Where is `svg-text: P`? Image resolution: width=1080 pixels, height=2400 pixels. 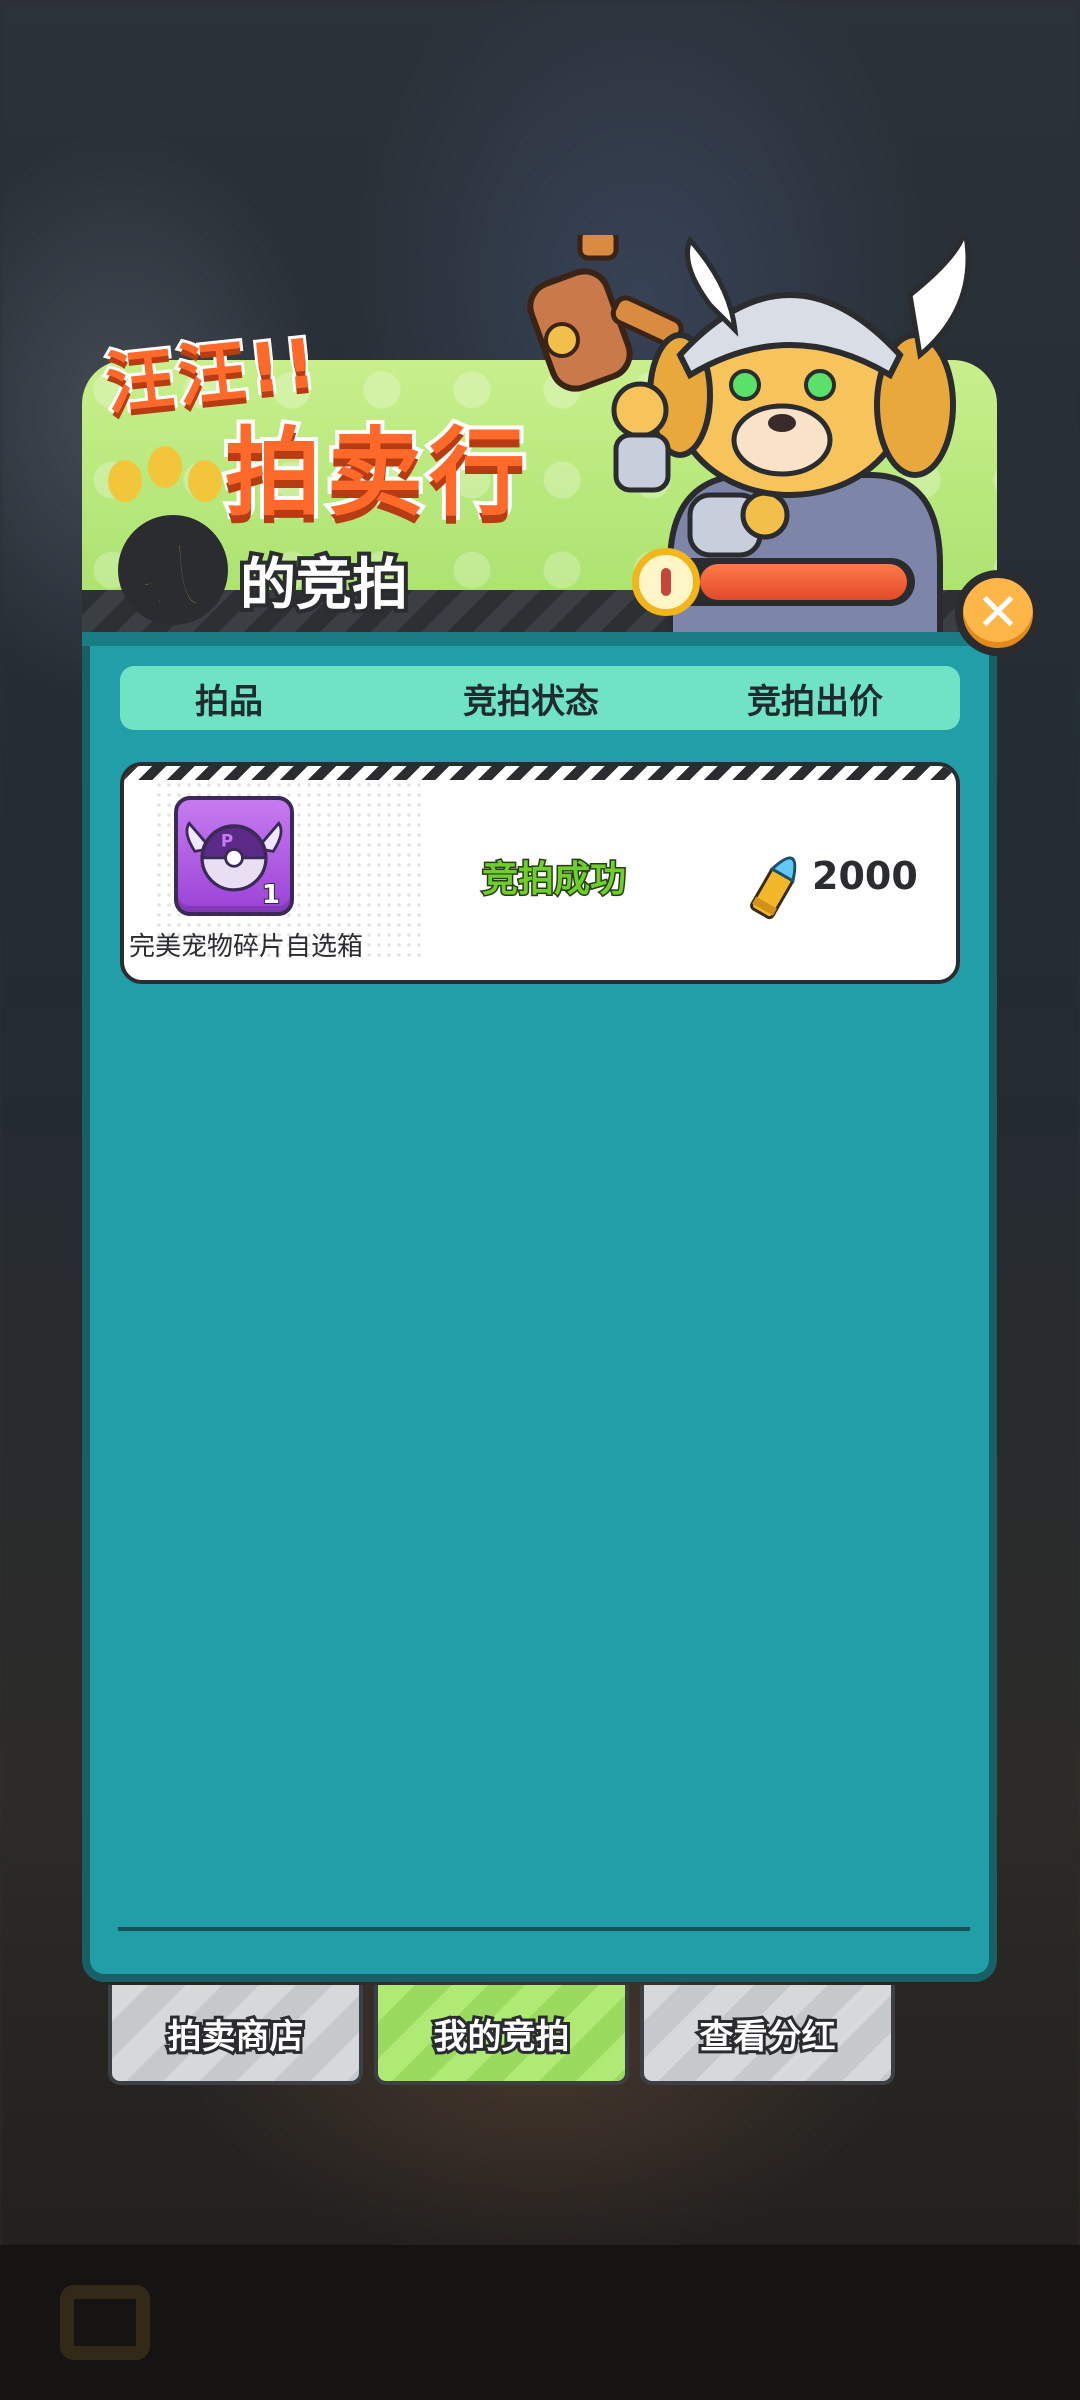
svg-text: P is located at coordinates (227, 841).